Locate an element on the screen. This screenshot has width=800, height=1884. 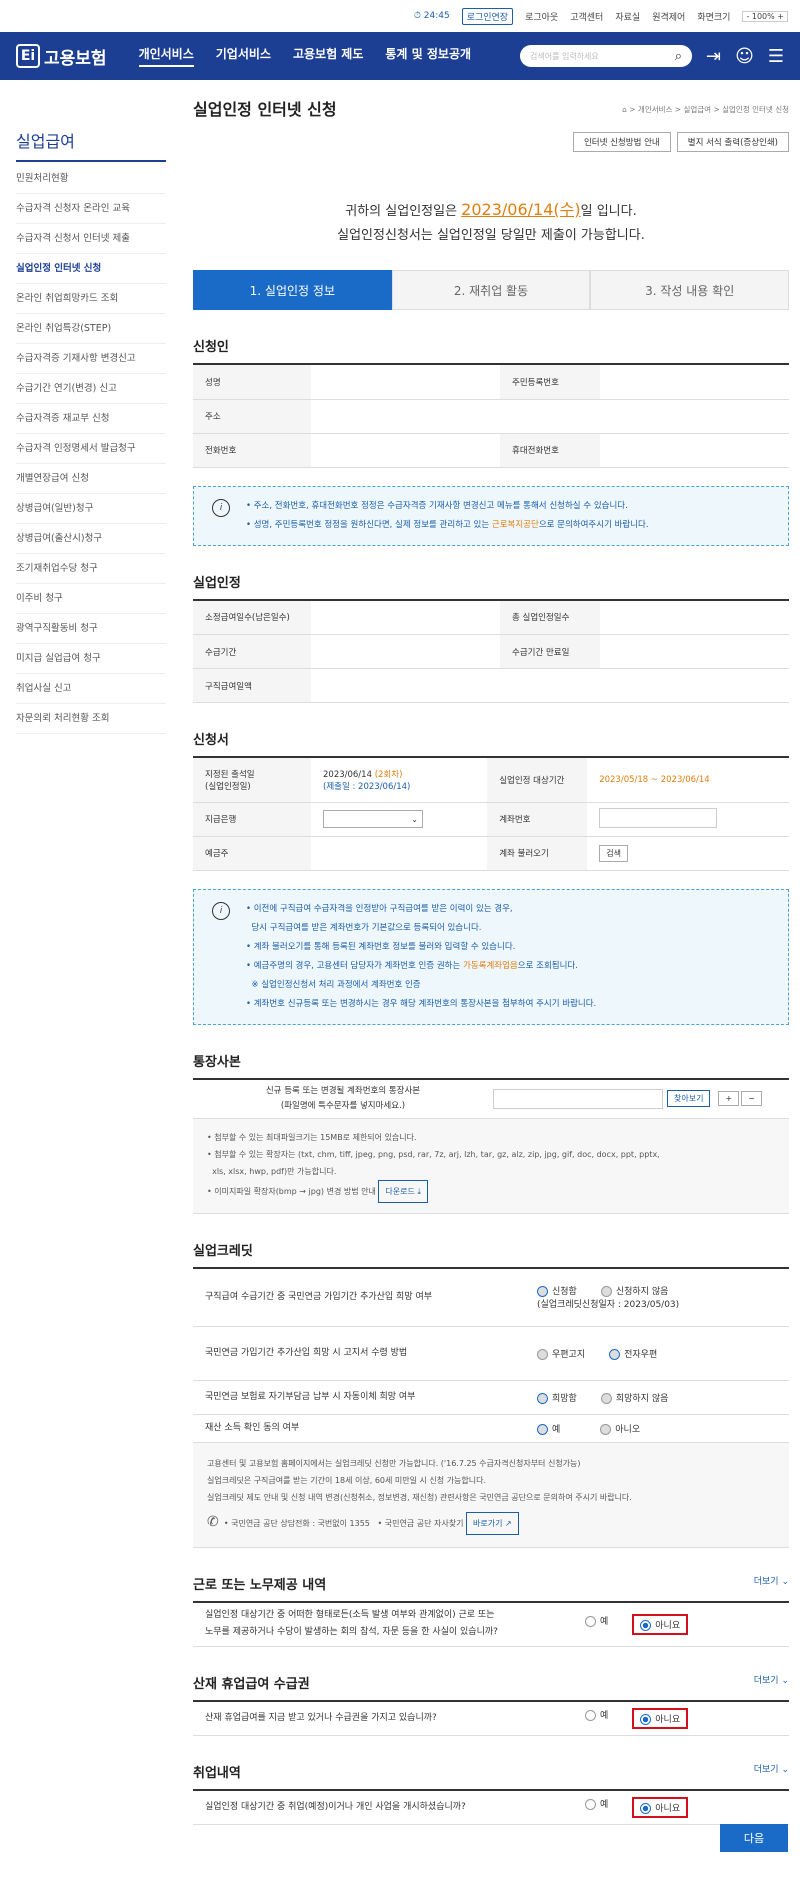
side-item: 온라인 취업특강(STEP) is located at coordinates (91, 329).